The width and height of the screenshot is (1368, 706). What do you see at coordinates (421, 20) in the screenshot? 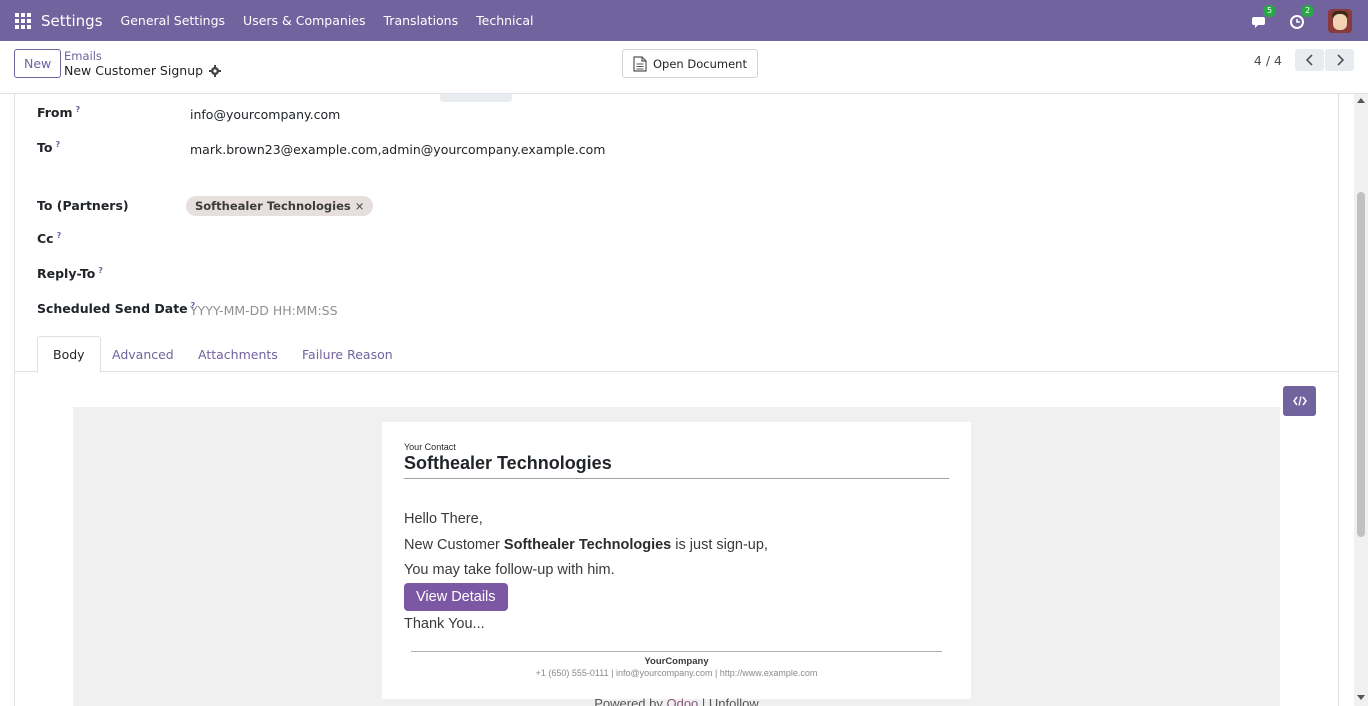
I see `menu-translations: Translations` at bounding box center [421, 20].